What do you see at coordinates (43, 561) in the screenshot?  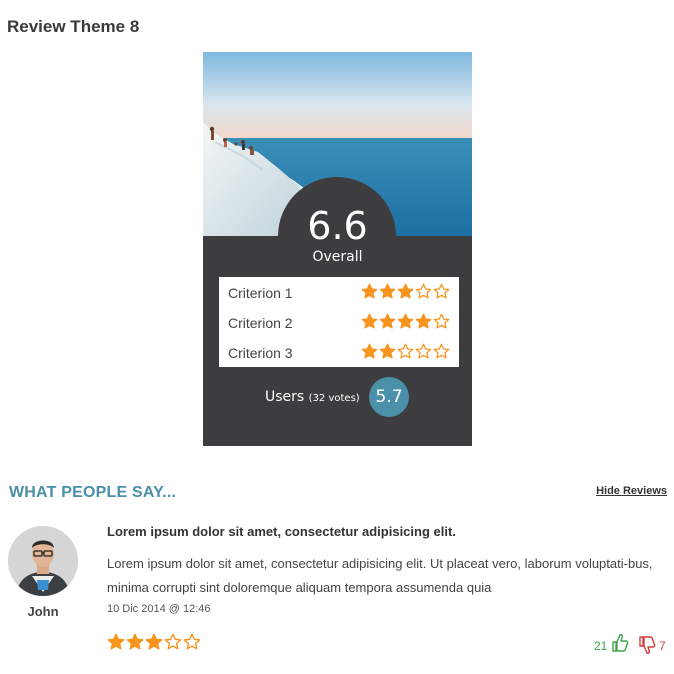 I see `avatar` at bounding box center [43, 561].